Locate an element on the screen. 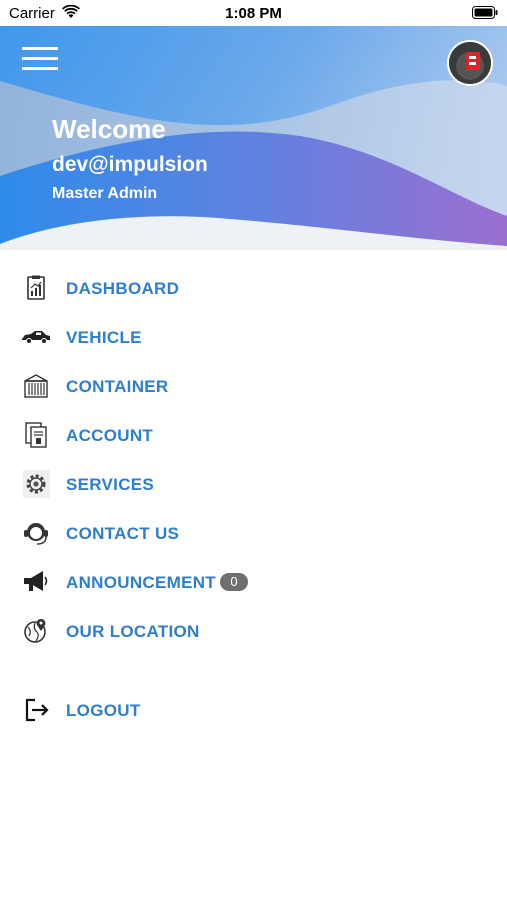  menu-item-services: SERVICES is located at coordinates (253, 484).